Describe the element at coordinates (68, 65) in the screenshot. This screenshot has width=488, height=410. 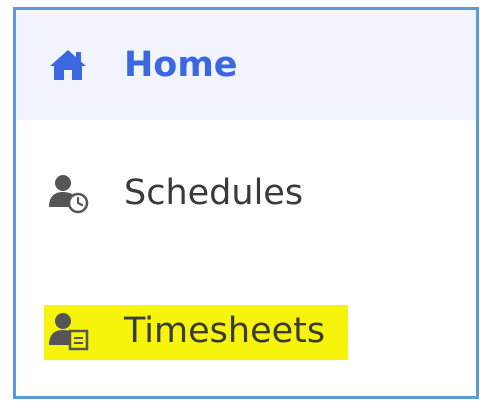
I see `home-icon` at that location.